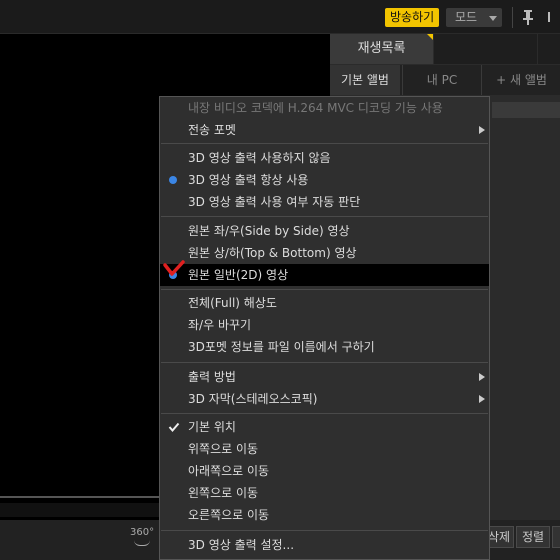 Image resolution: width=560 pixels, height=560 pixels. I want to click on menu-item-label: 기본 위치, so click(212, 427).